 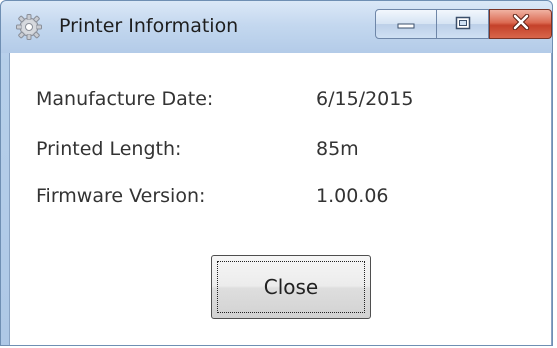 I want to click on info-value: 1.00.06, so click(x=352, y=196).